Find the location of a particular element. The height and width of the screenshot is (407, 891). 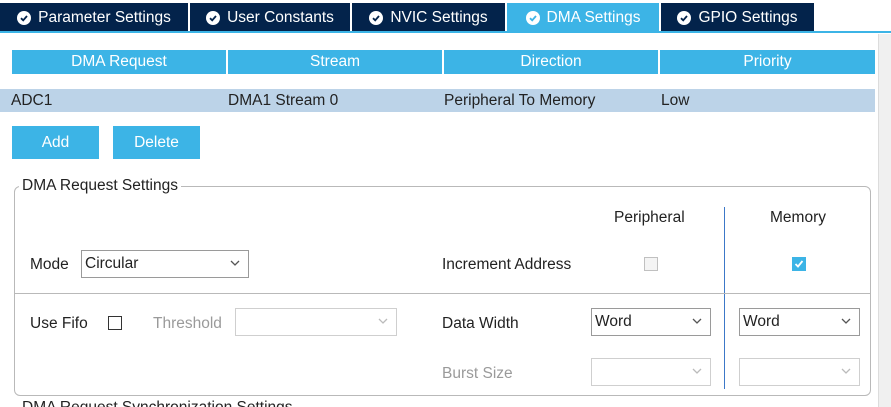

increment-memory-checkbox is located at coordinates (799, 264).